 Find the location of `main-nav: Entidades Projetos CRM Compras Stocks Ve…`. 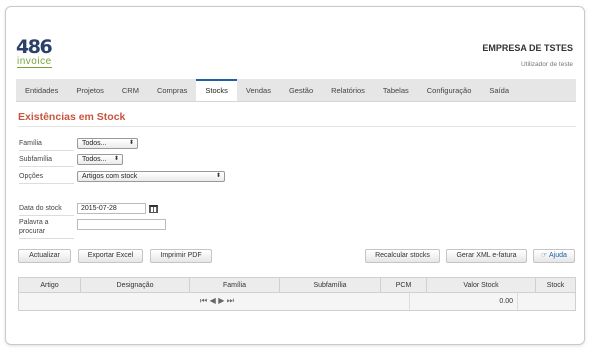

main-nav: Entidades Projetos CRM Compras Stocks Ve… is located at coordinates (296, 90).